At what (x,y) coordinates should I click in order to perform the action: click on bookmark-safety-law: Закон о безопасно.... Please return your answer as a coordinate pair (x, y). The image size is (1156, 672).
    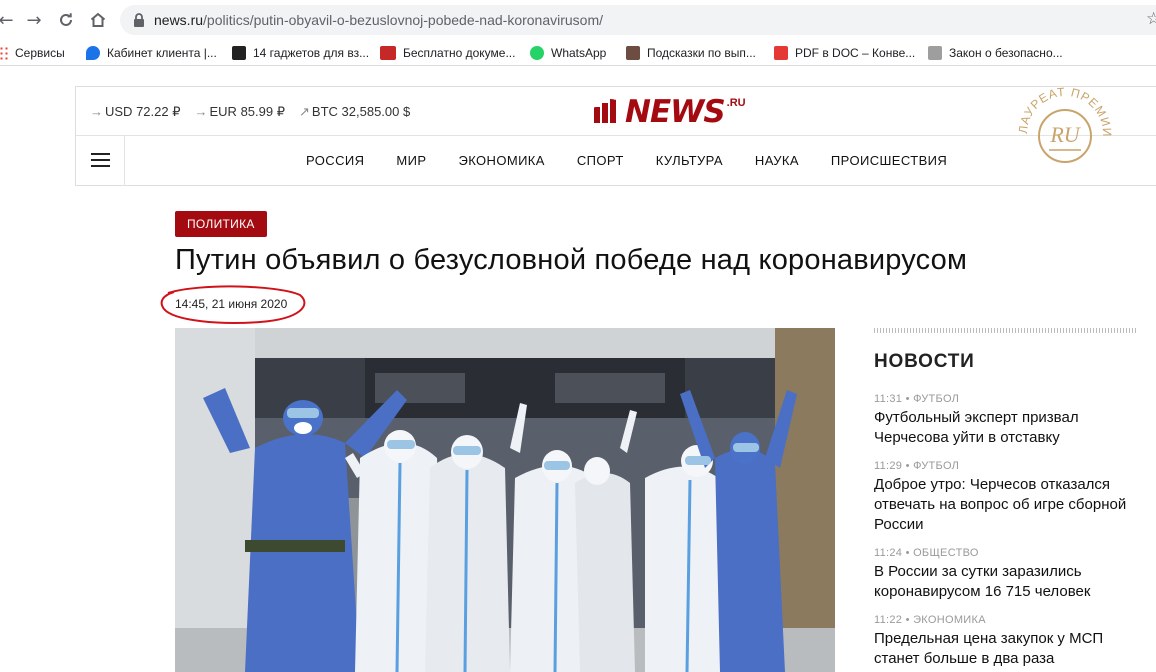
    Looking at the image, I should click on (995, 53).